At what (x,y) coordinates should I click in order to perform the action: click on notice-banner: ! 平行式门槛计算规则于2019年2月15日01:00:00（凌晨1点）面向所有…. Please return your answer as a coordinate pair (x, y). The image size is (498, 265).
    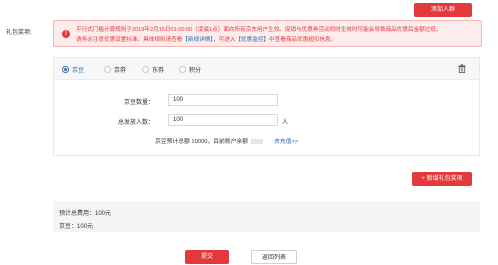
    Looking at the image, I should click on (267, 33).